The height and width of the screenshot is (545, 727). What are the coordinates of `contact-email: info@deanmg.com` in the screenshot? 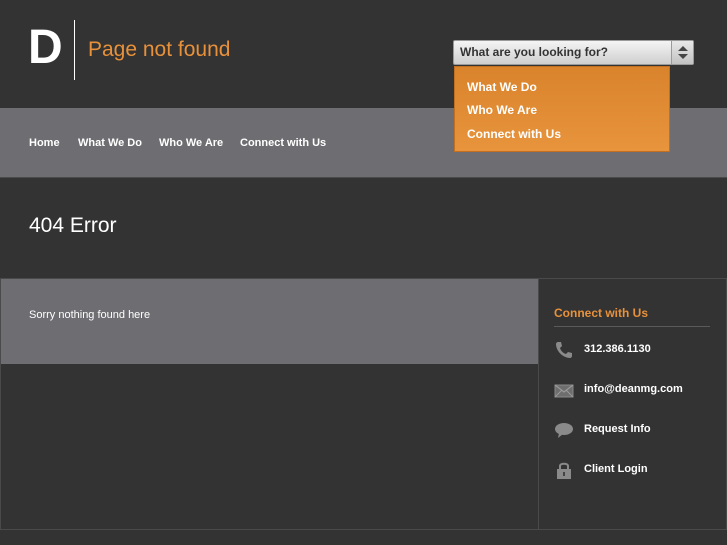 It's located at (634, 390).